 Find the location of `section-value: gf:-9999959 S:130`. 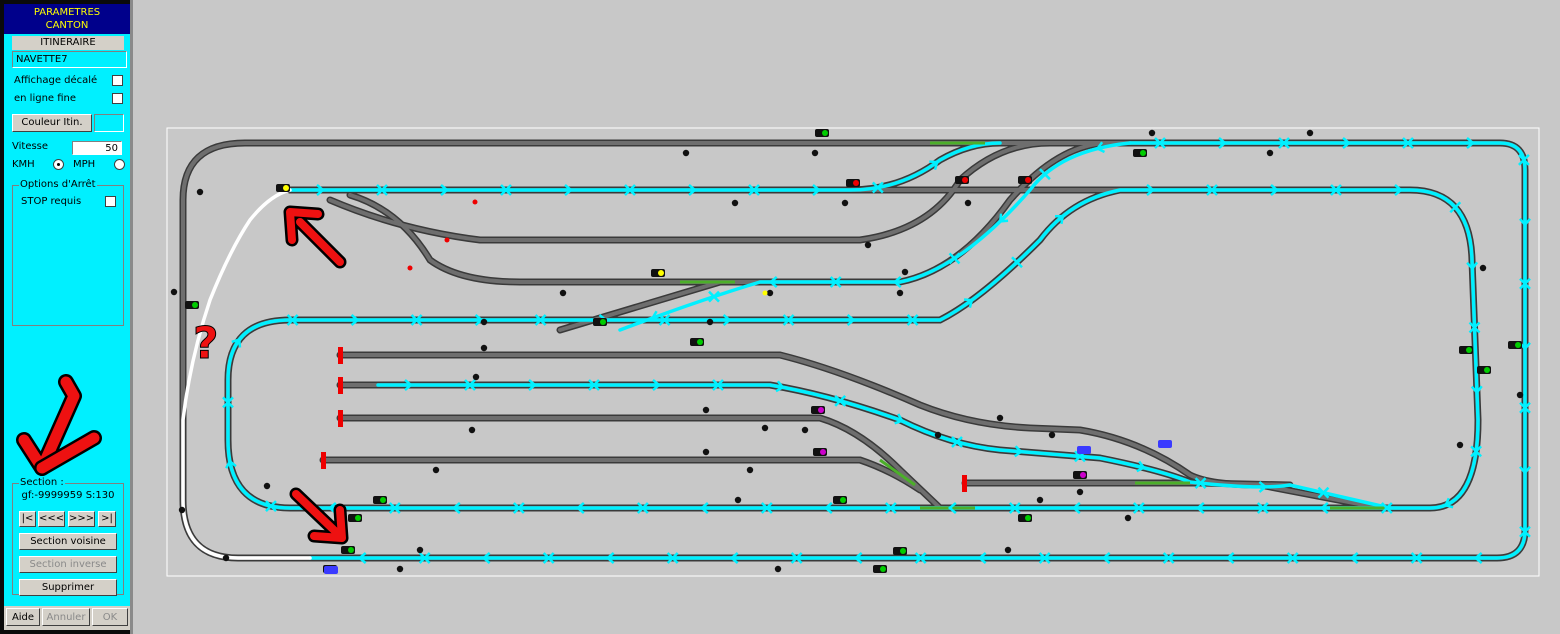

section-value: gf:-9999959 S:130 is located at coordinates (68, 495).